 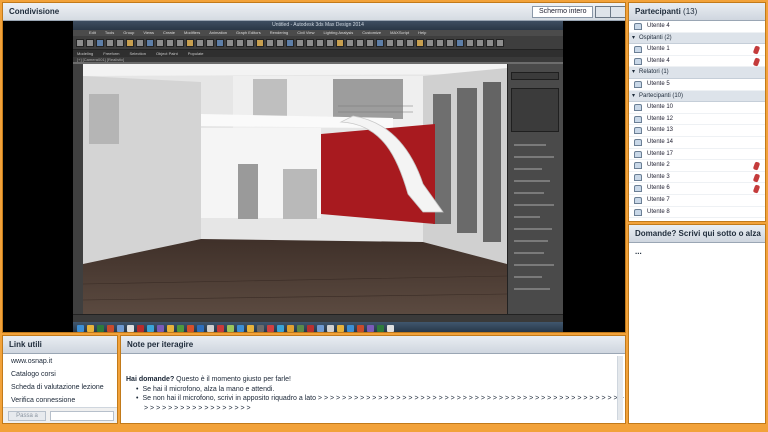 What do you see at coordinates (563, 12) in the screenshot?
I see `fullscreen-button: Schermo intero` at bounding box center [563, 12].